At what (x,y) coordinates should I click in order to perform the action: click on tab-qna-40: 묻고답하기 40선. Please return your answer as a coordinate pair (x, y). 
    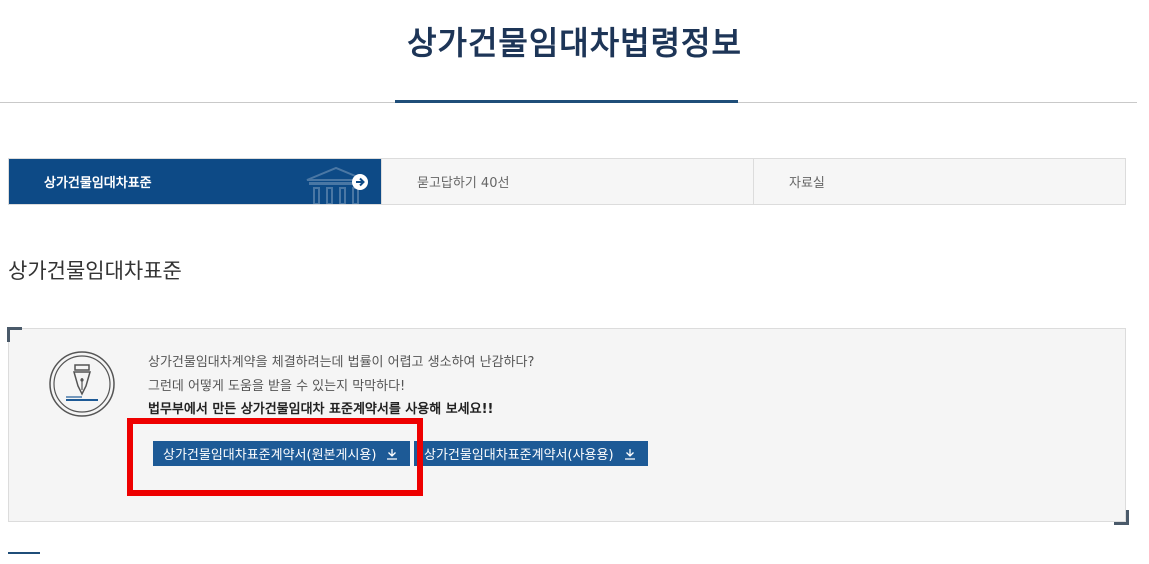
    Looking at the image, I should click on (567, 181).